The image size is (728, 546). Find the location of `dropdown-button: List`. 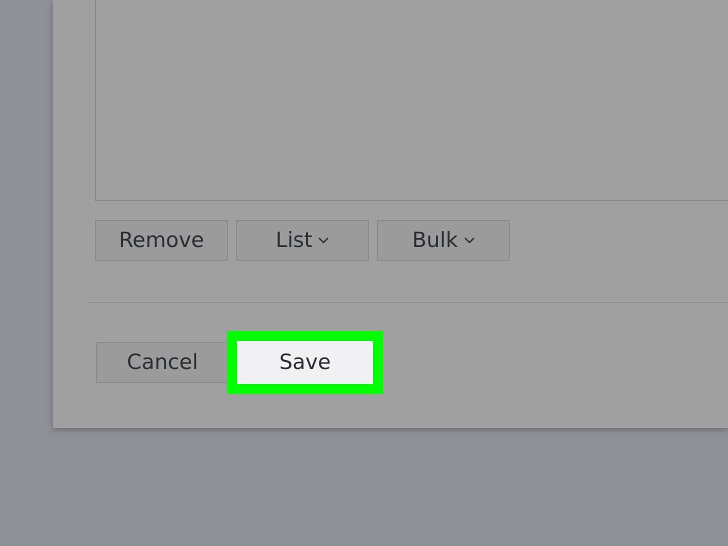

dropdown-button: List is located at coordinates (302, 240).